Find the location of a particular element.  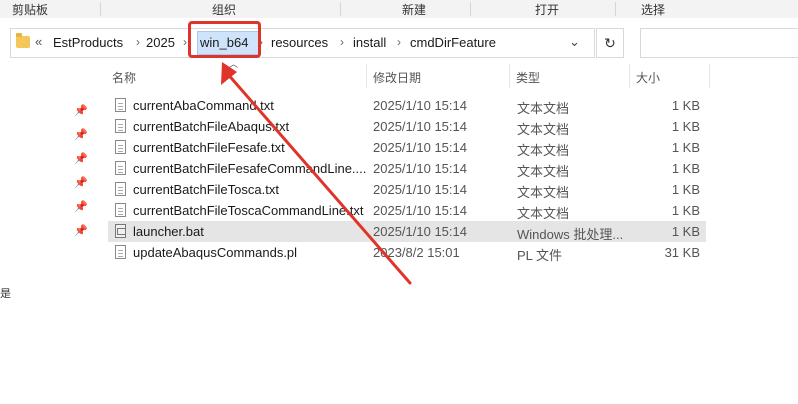

crumb-cmddirfeature: cmdDirFeature is located at coordinates (453, 42).